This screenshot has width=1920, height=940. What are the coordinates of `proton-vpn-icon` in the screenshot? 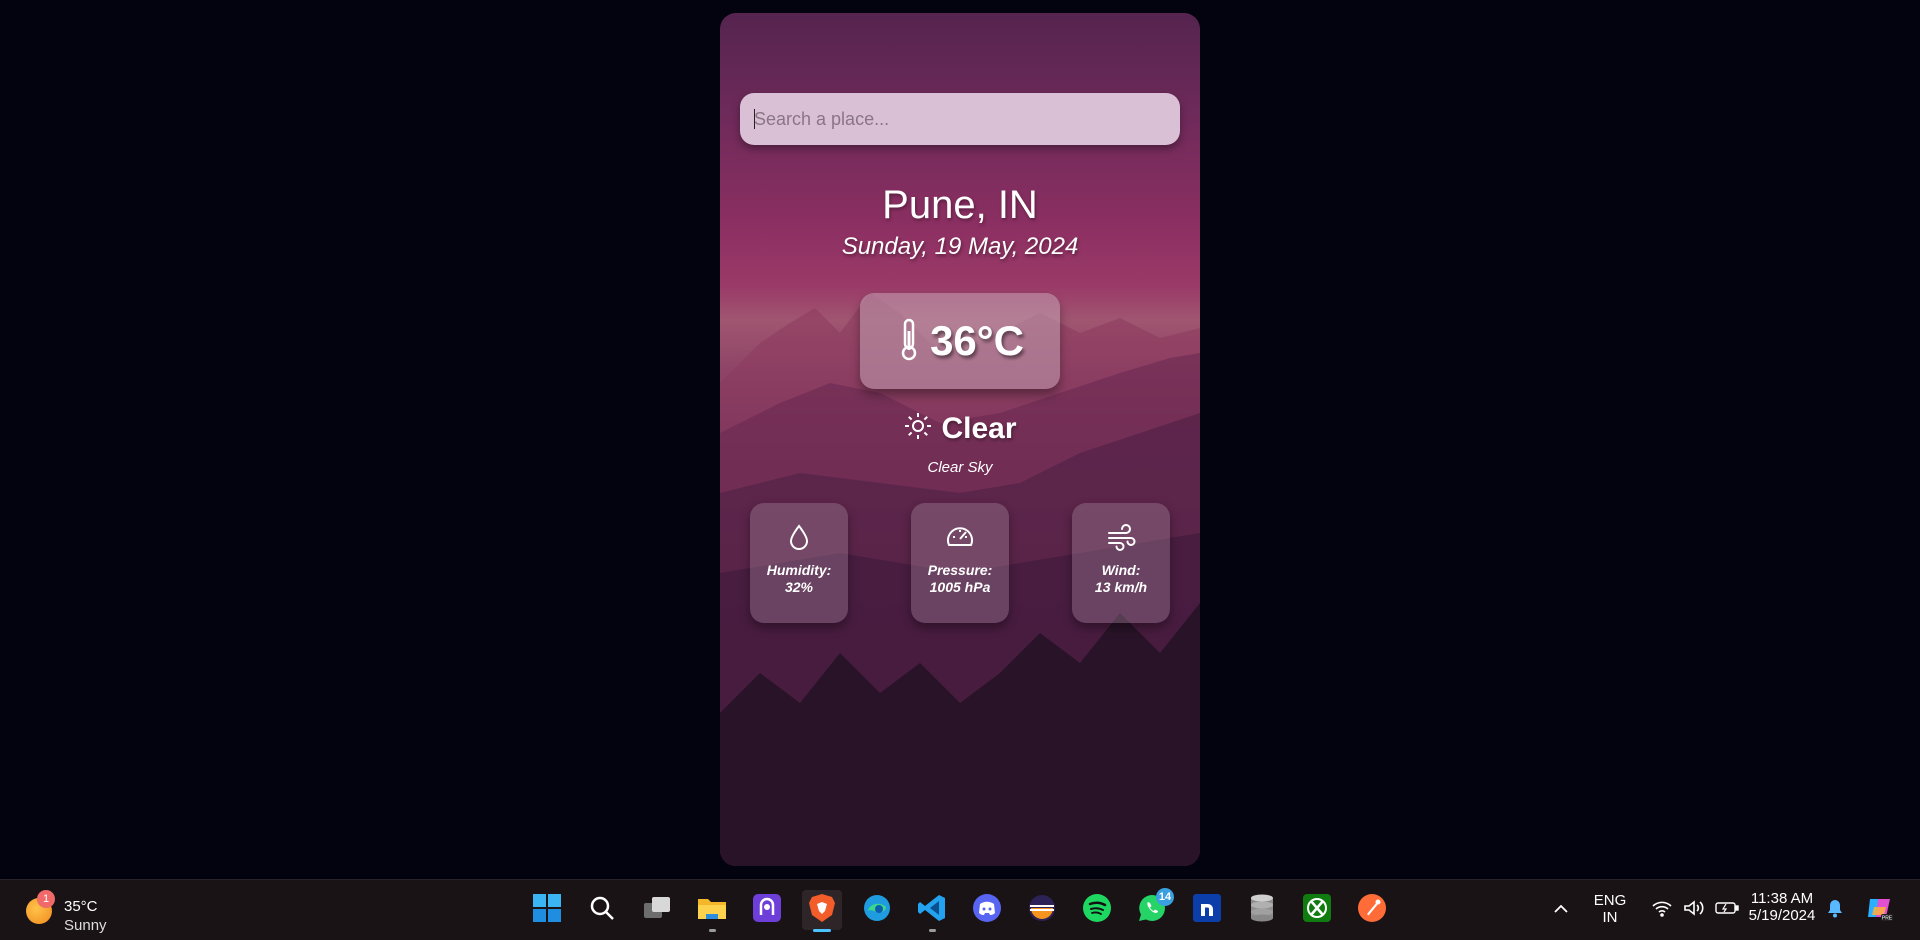 It's located at (767, 910).